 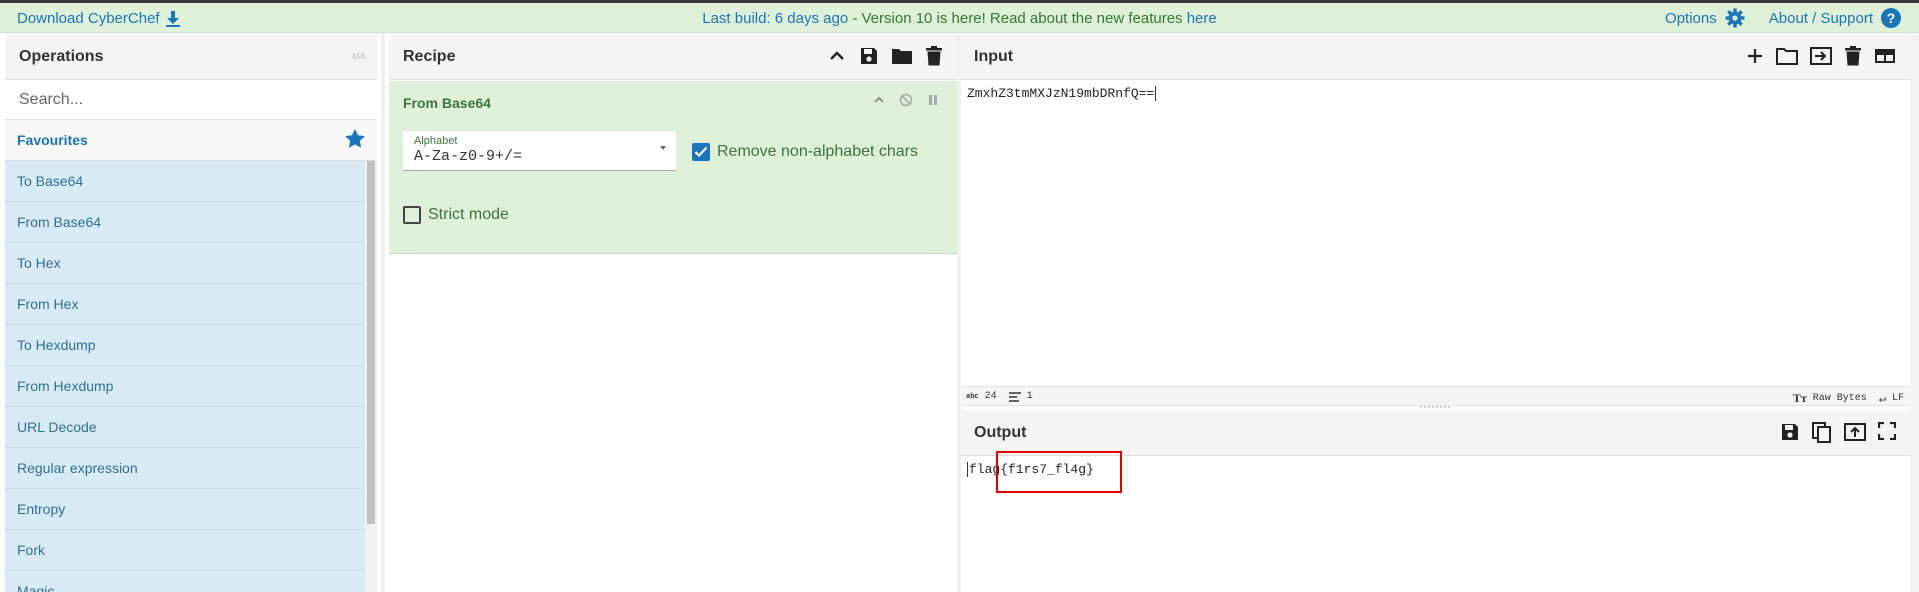 I want to click on input-title: Input, so click(x=994, y=56).